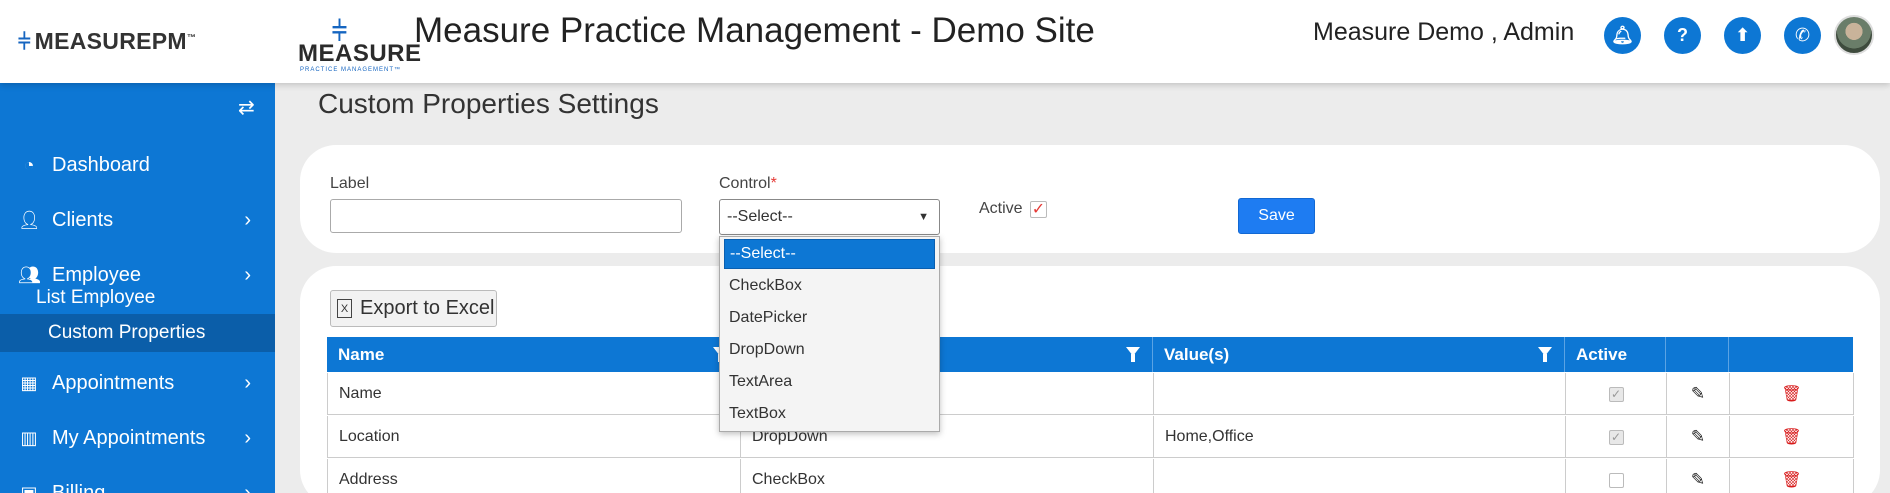 The height and width of the screenshot is (493, 1890). I want to click on sidebar-item-billing: ▣ Billing ›, so click(137, 483).